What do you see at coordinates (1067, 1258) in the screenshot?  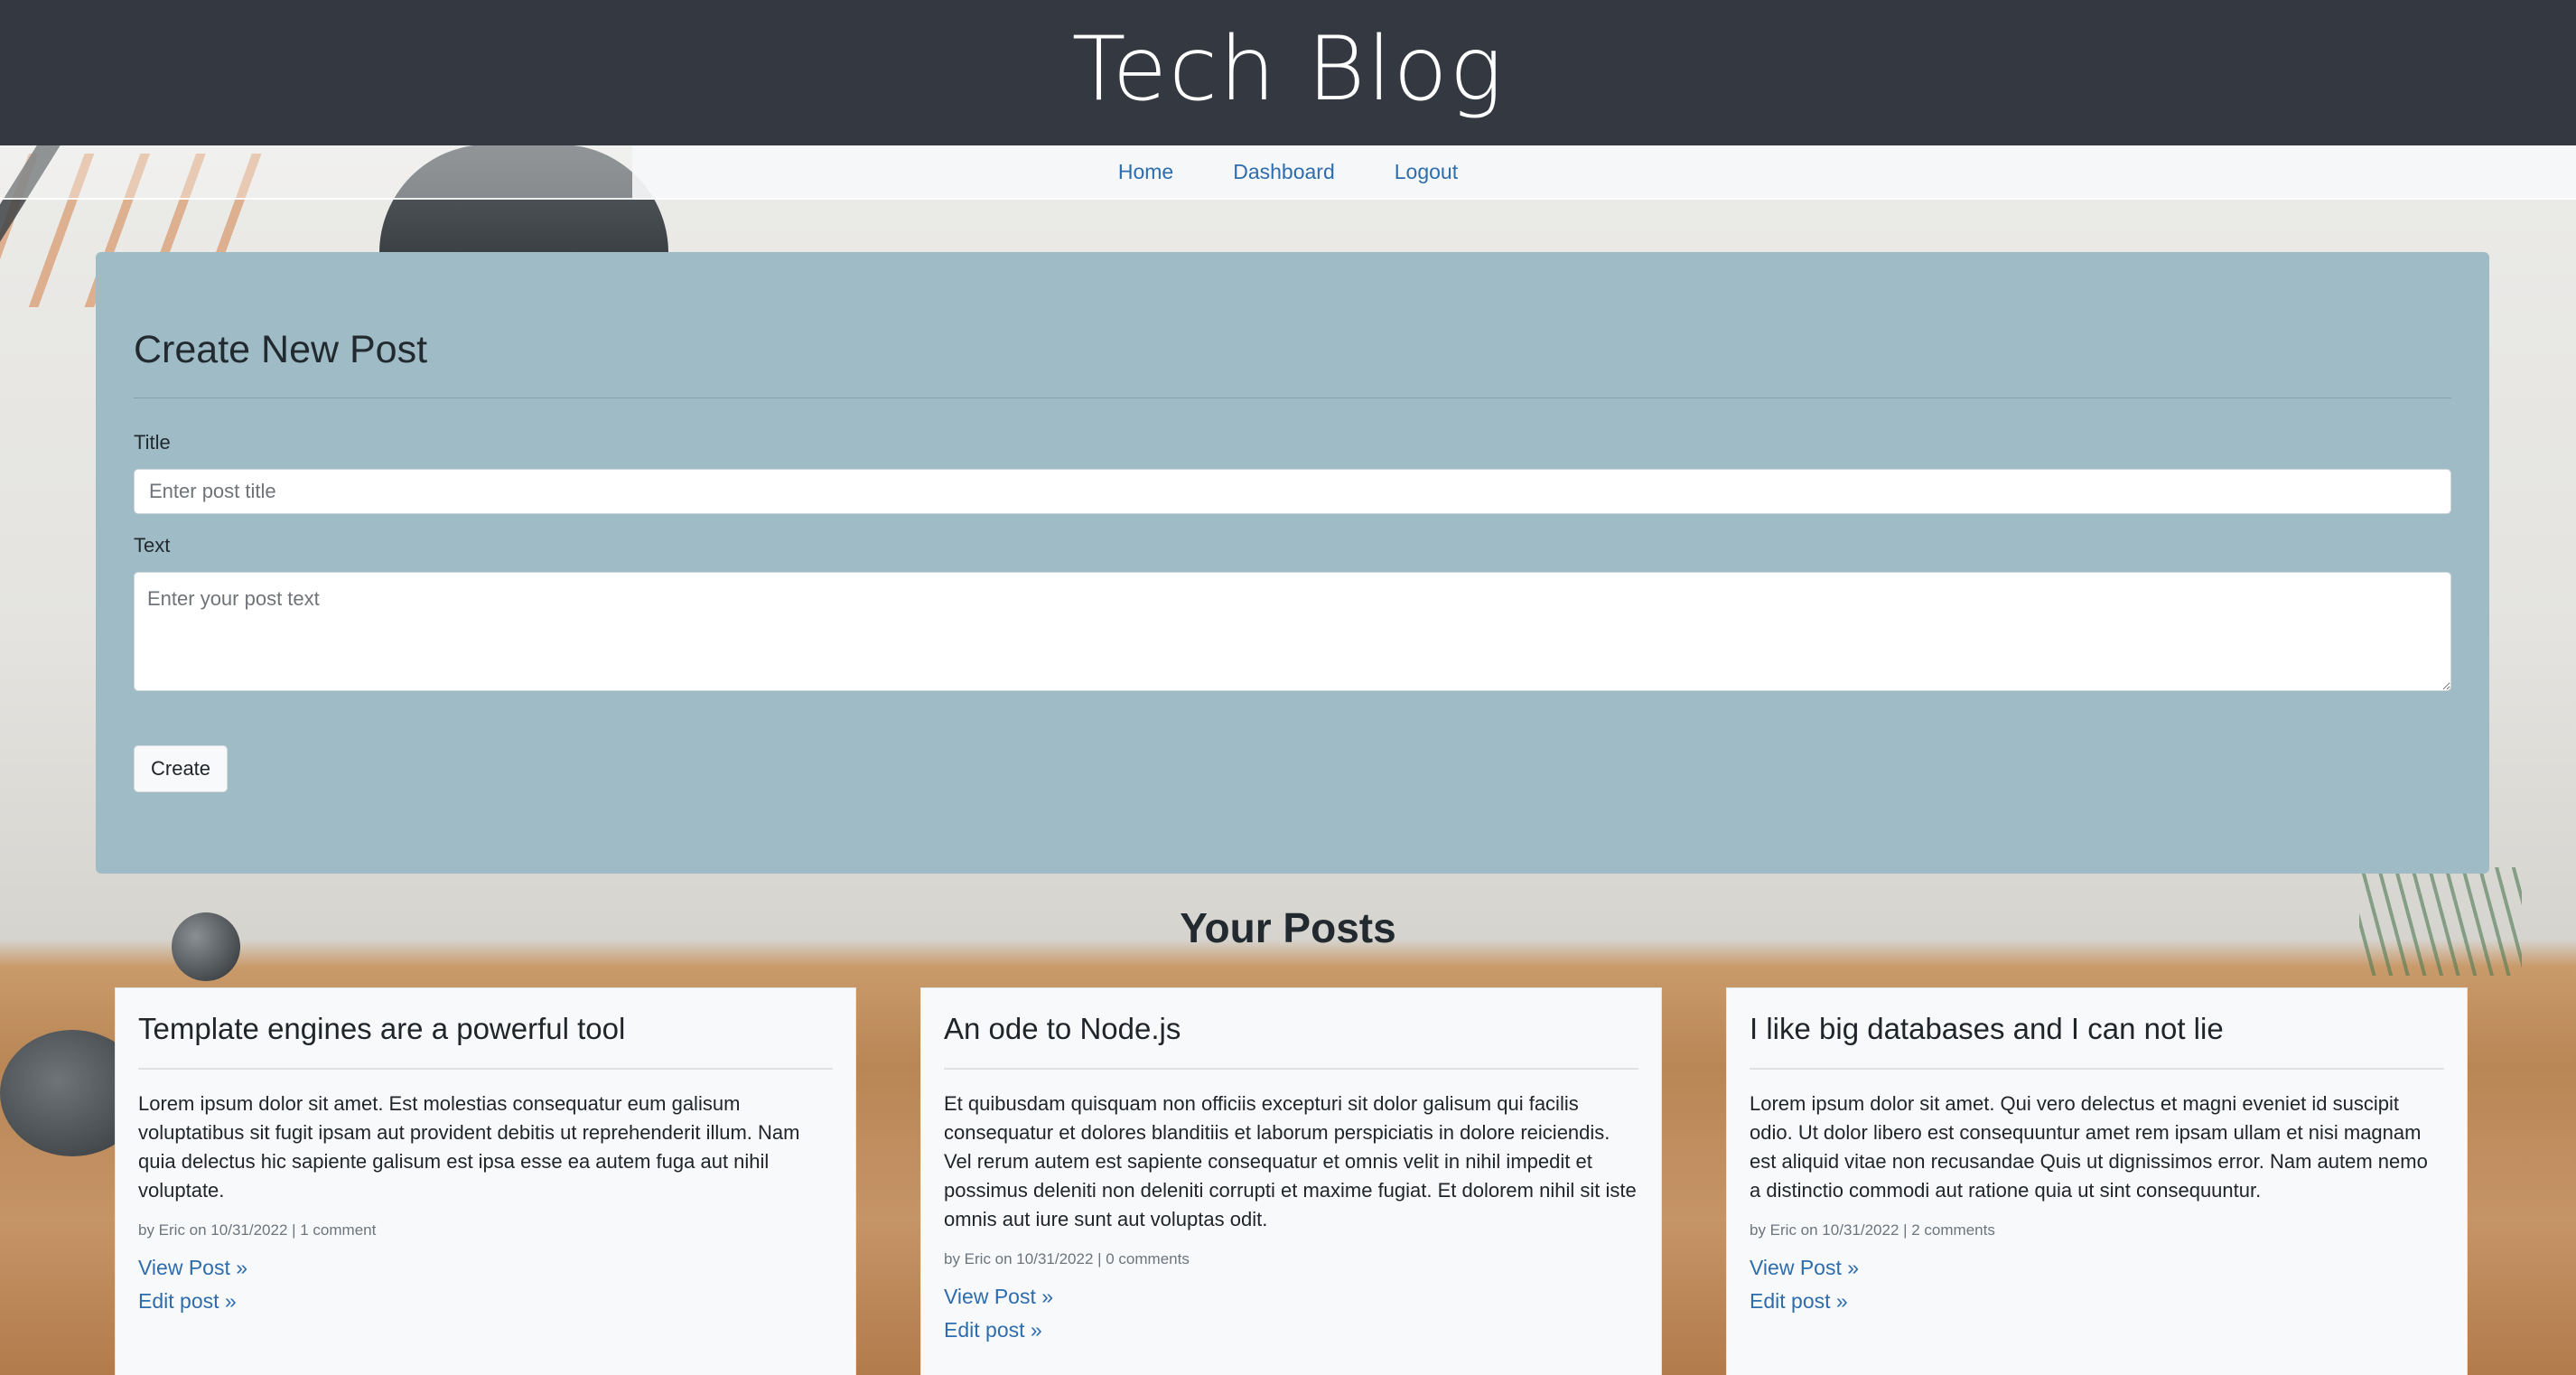 I see `post-meta: by Eric on 10/31/2022 | 0 comments` at bounding box center [1067, 1258].